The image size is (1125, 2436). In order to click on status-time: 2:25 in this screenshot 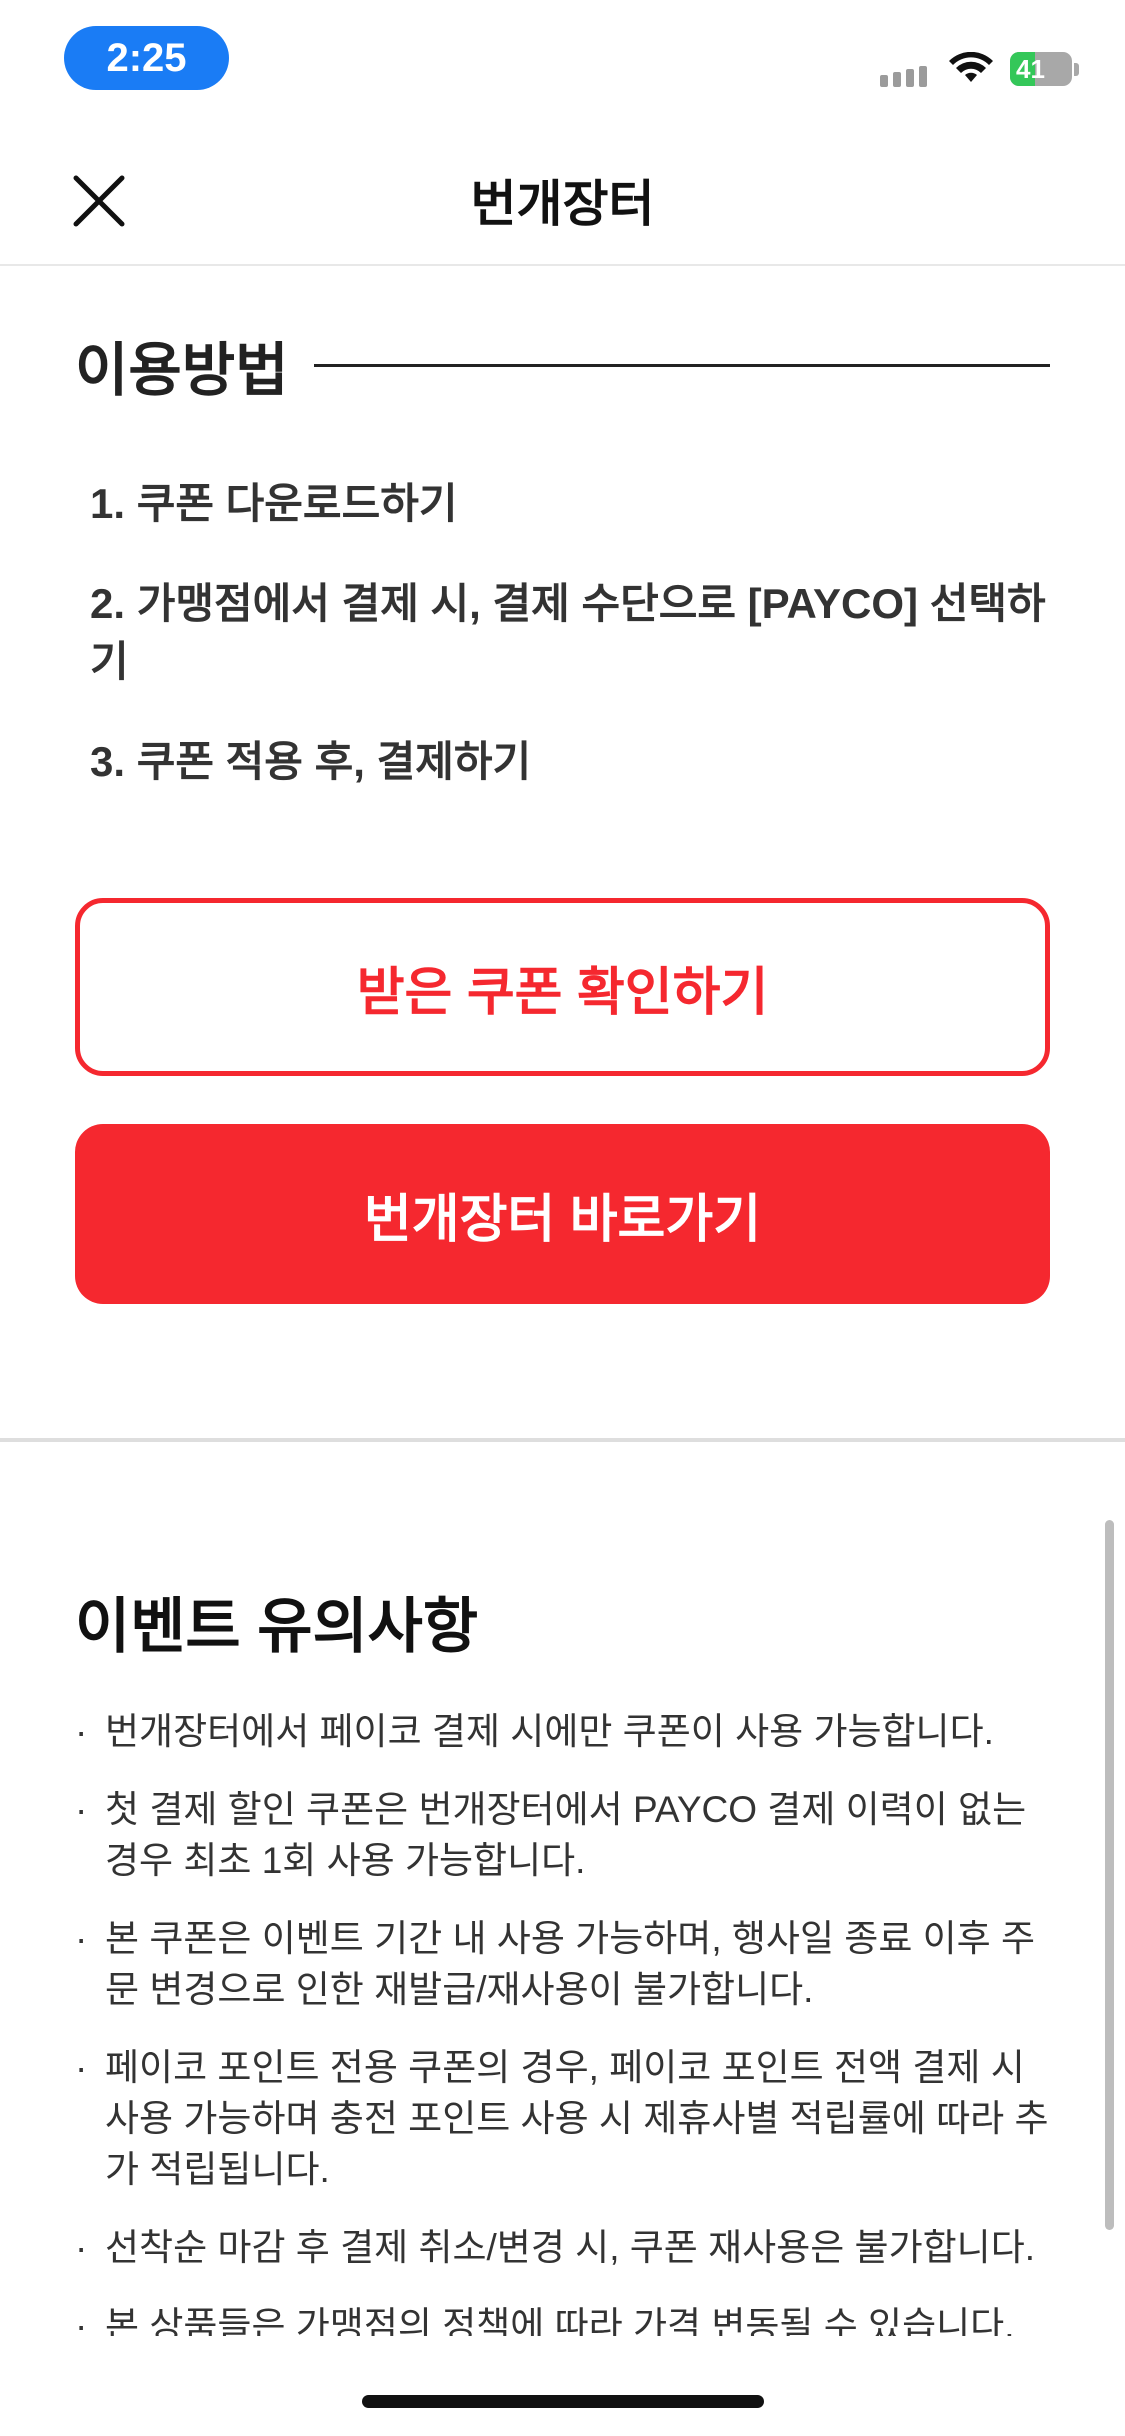, I will do `click(146, 58)`.